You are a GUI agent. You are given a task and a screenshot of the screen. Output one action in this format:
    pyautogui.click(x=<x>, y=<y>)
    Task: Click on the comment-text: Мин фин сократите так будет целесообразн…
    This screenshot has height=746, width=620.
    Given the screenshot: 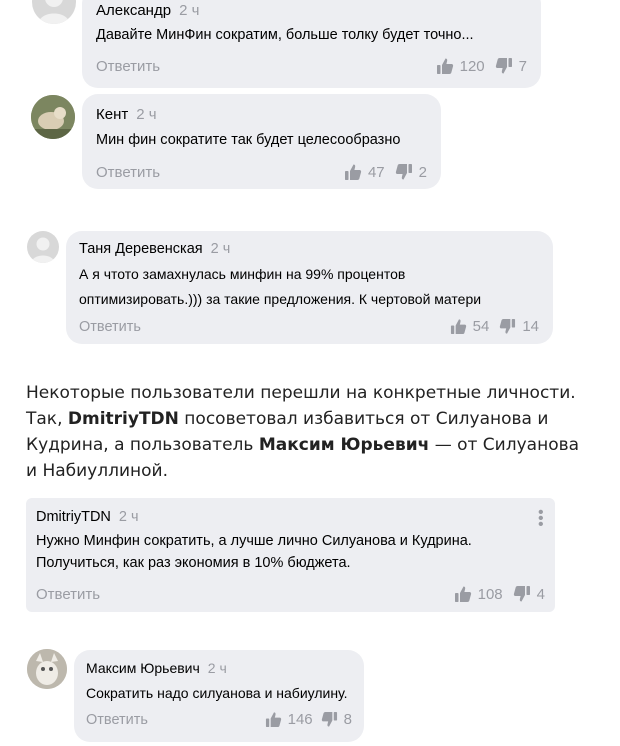 What is the action you would take?
    pyautogui.click(x=248, y=140)
    